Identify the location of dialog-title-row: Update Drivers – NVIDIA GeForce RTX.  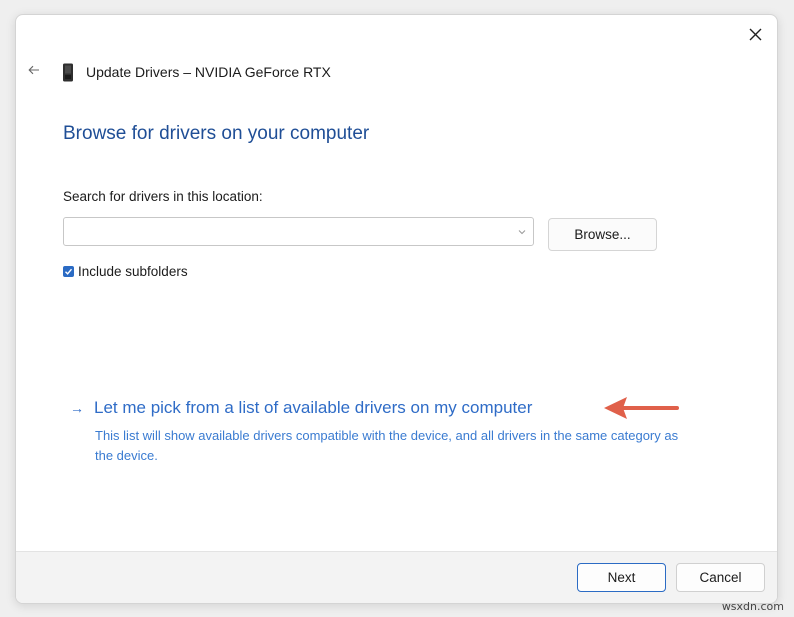
(196, 72).